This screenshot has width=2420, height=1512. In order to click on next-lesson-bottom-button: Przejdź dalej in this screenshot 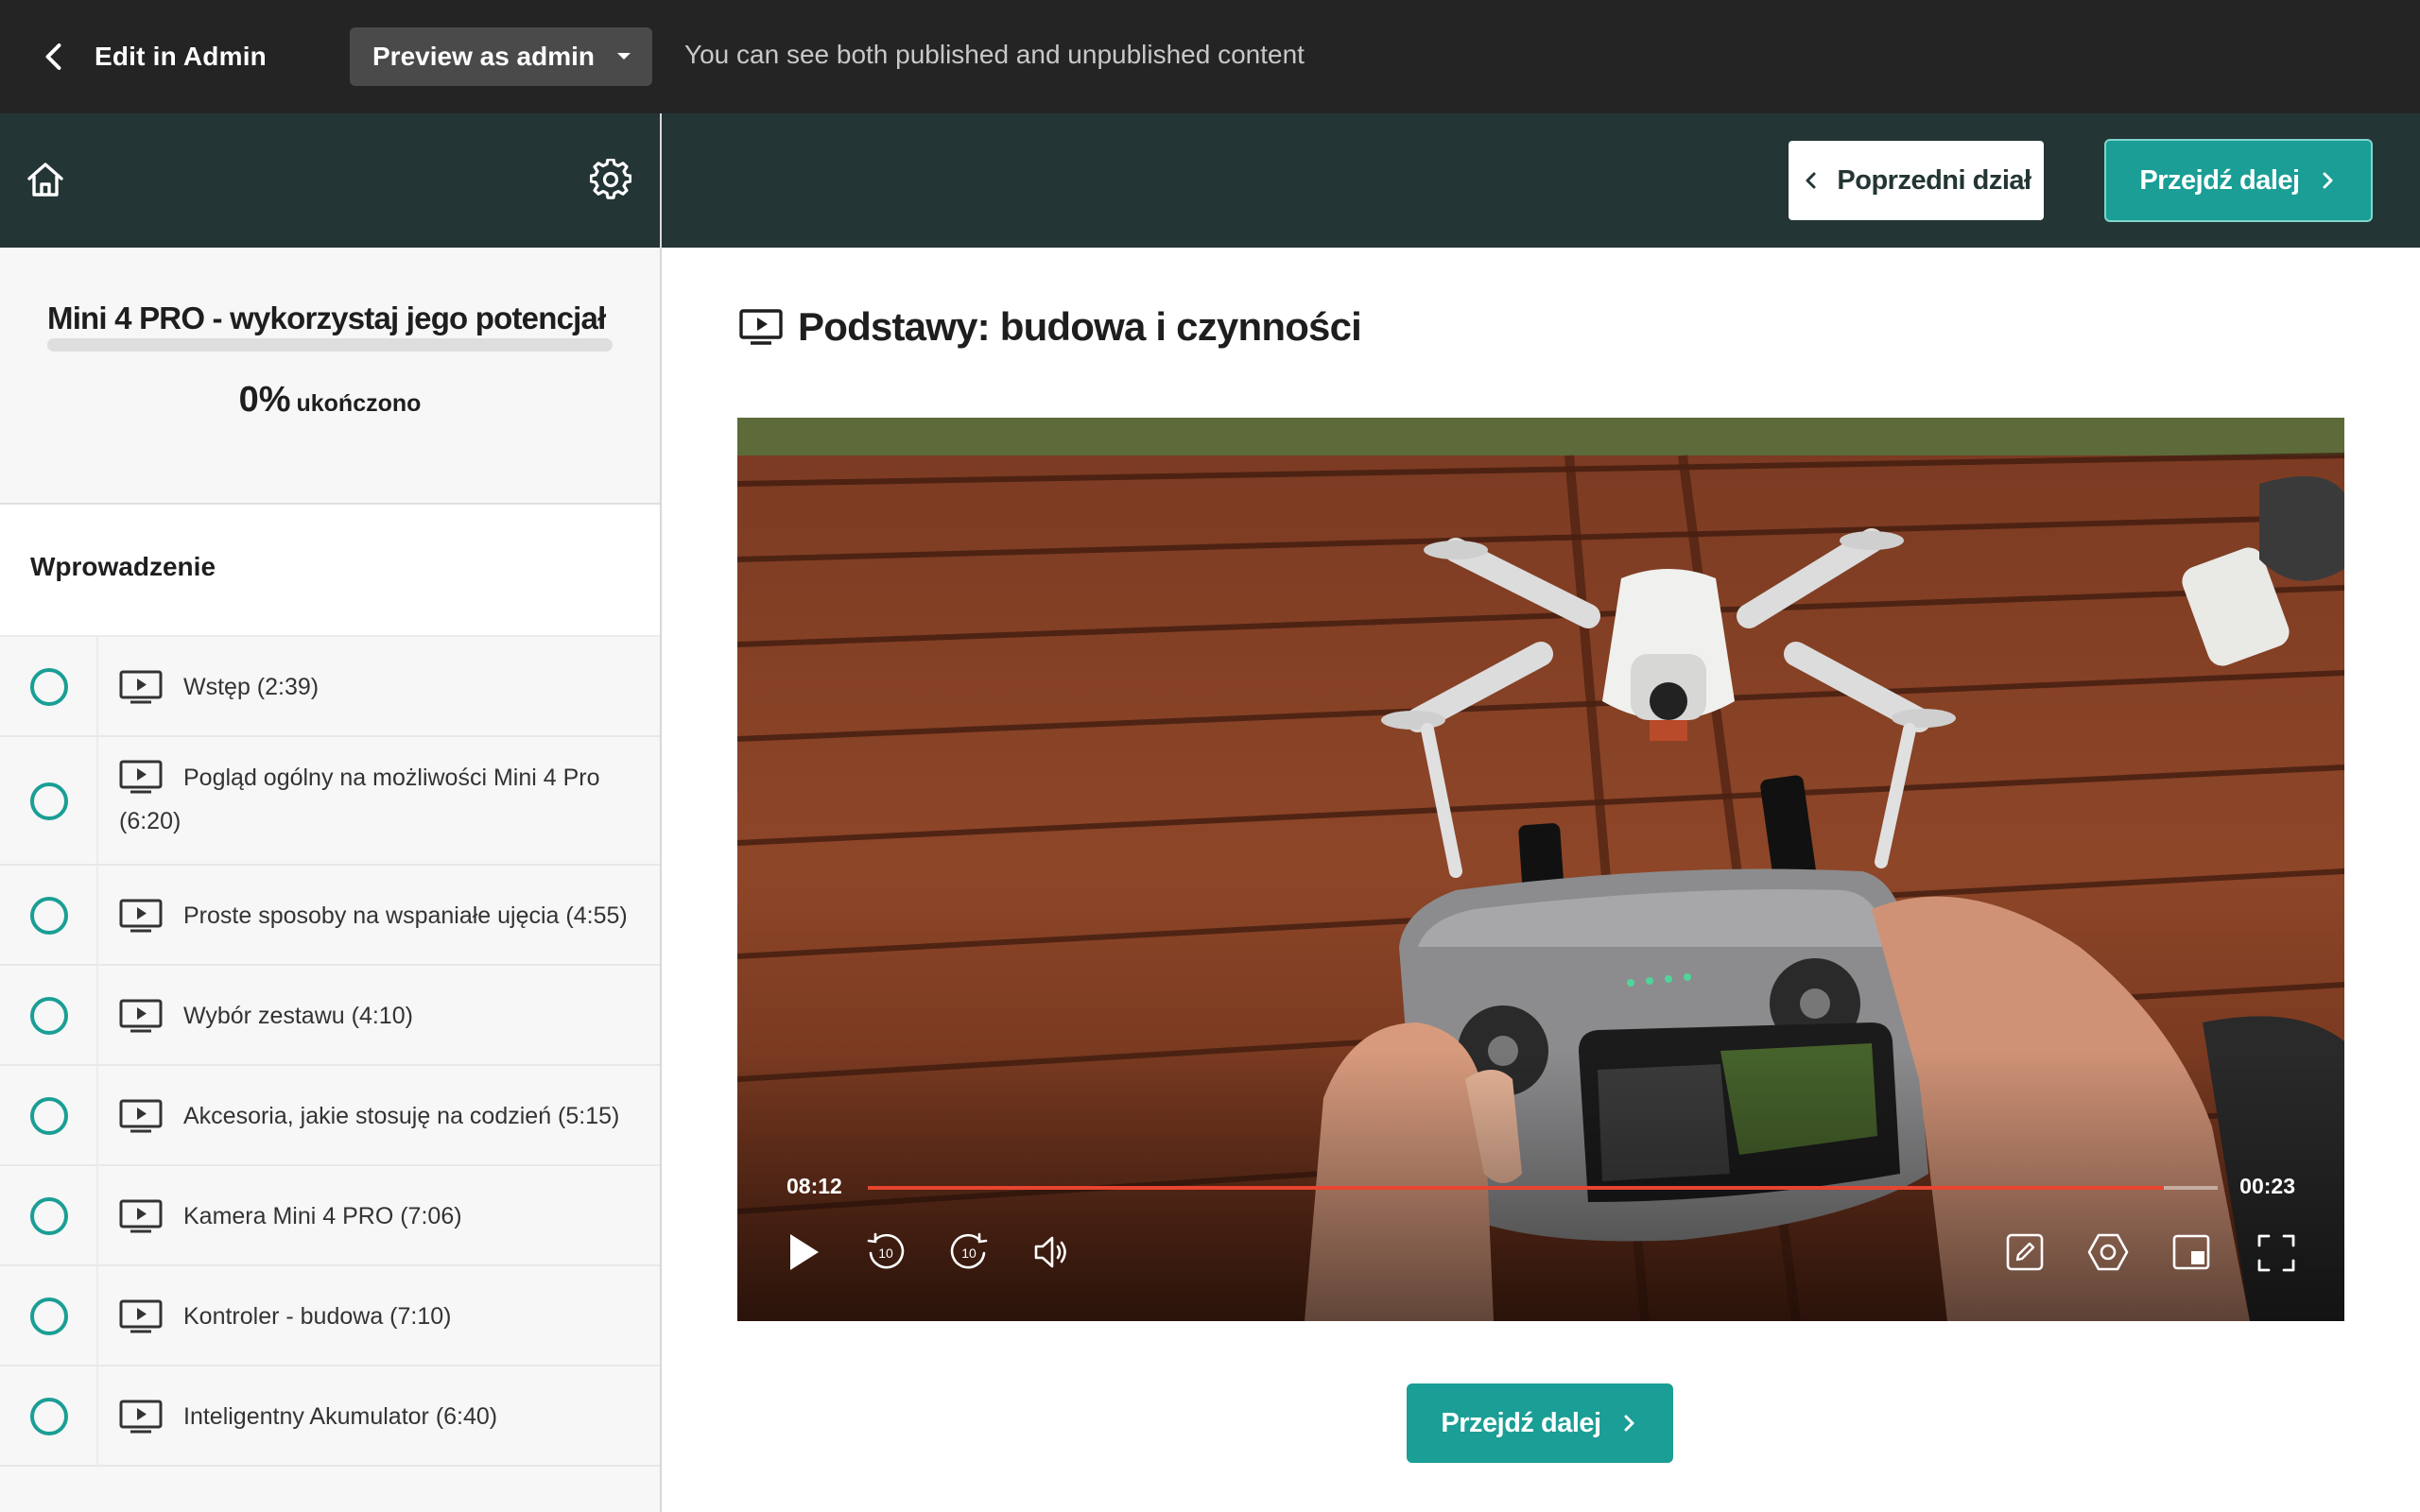, I will do `click(1540, 1423)`.